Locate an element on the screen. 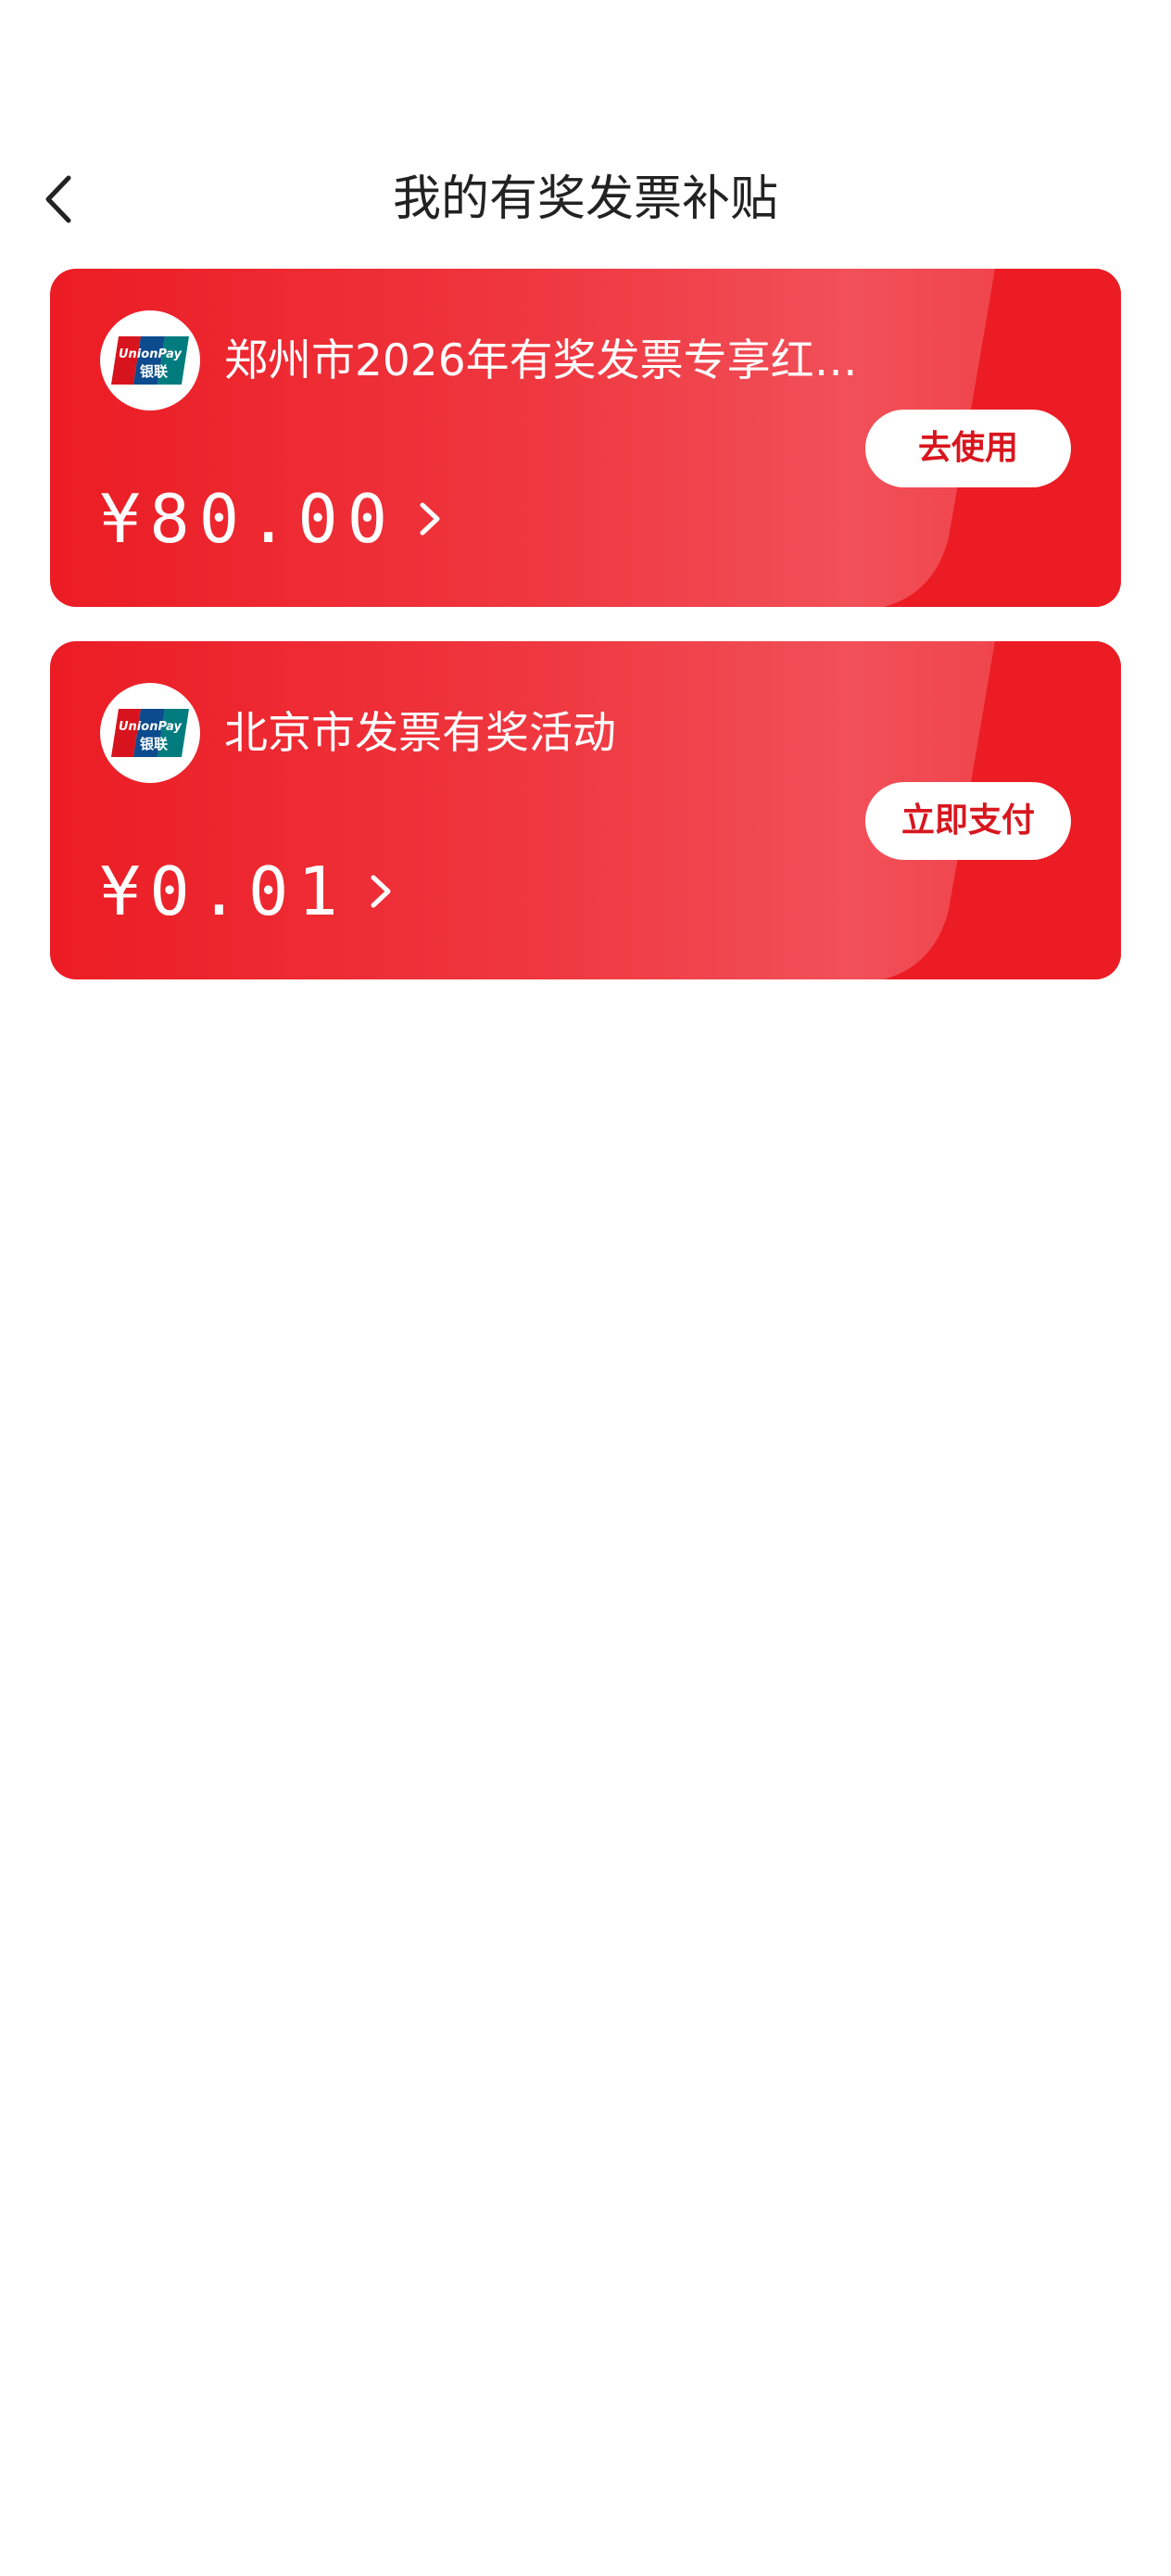  subsidy-card: UnionPay 银联 郑州市2026年有奖发票专享红… ¥80.00 去使用 is located at coordinates (585, 438).